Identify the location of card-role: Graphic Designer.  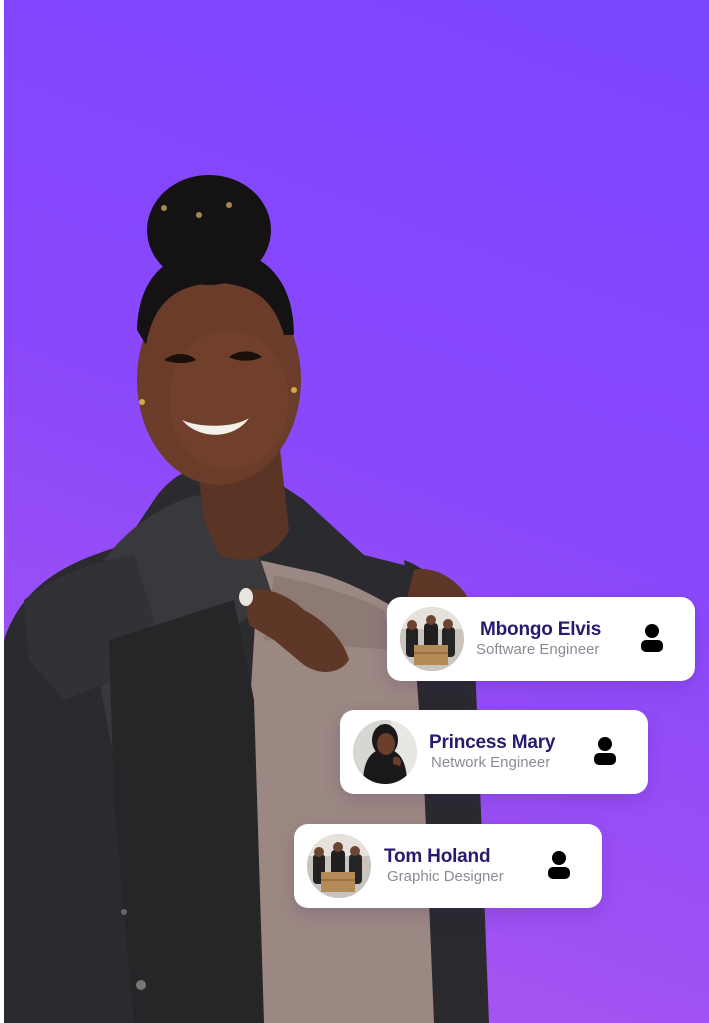
(445, 876).